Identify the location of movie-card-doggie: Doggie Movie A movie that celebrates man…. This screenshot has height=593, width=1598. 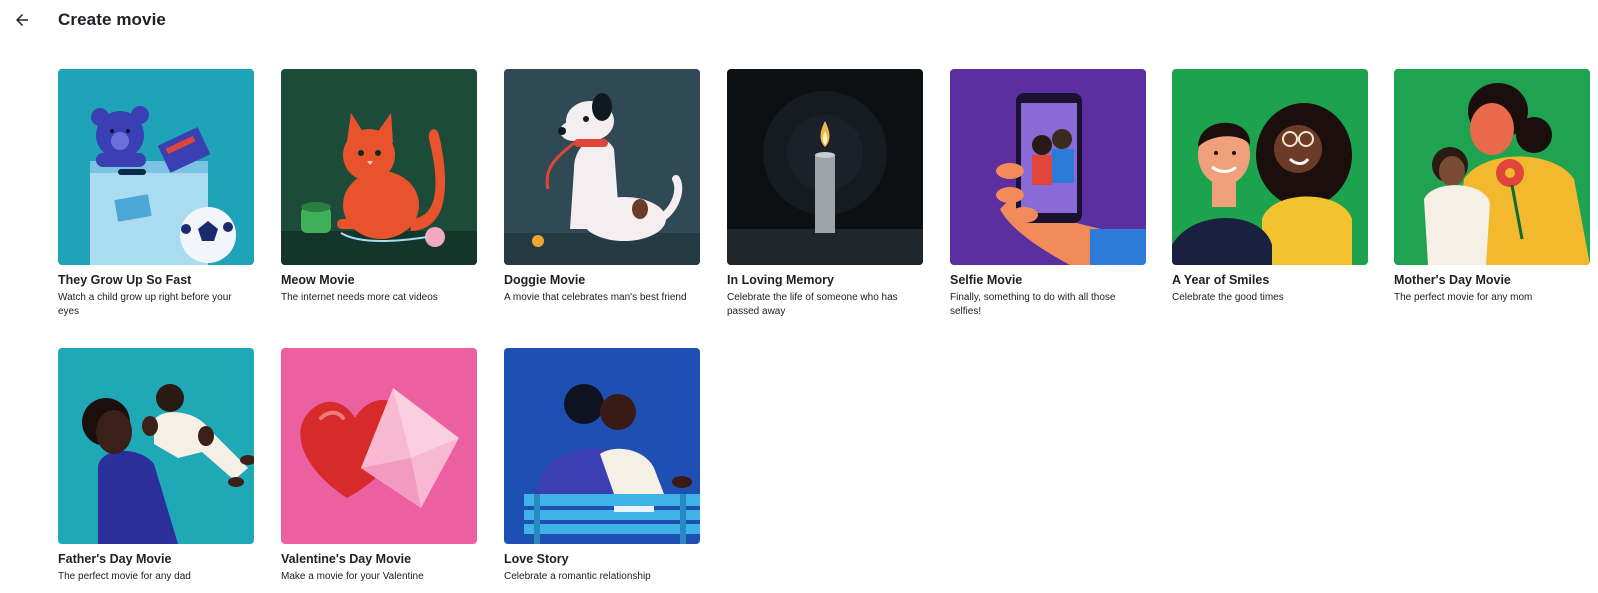
(603, 187).